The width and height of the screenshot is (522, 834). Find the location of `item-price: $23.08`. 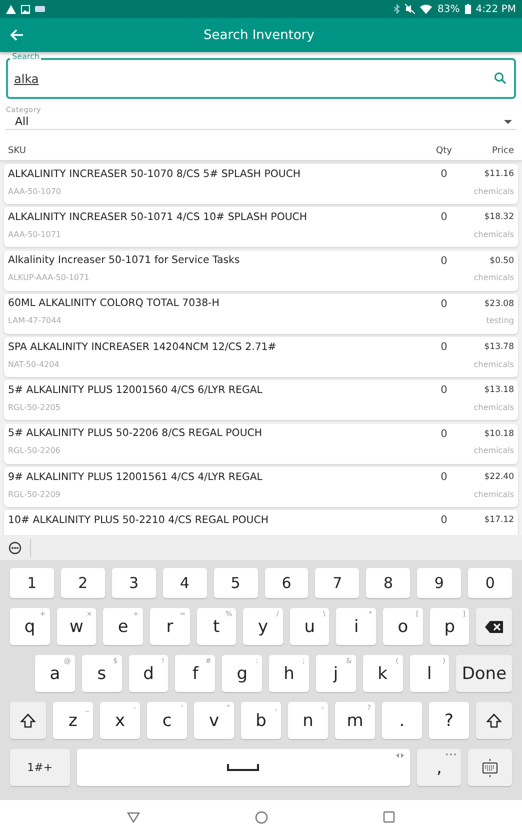

item-price: $23.08 is located at coordinates (498, 303).